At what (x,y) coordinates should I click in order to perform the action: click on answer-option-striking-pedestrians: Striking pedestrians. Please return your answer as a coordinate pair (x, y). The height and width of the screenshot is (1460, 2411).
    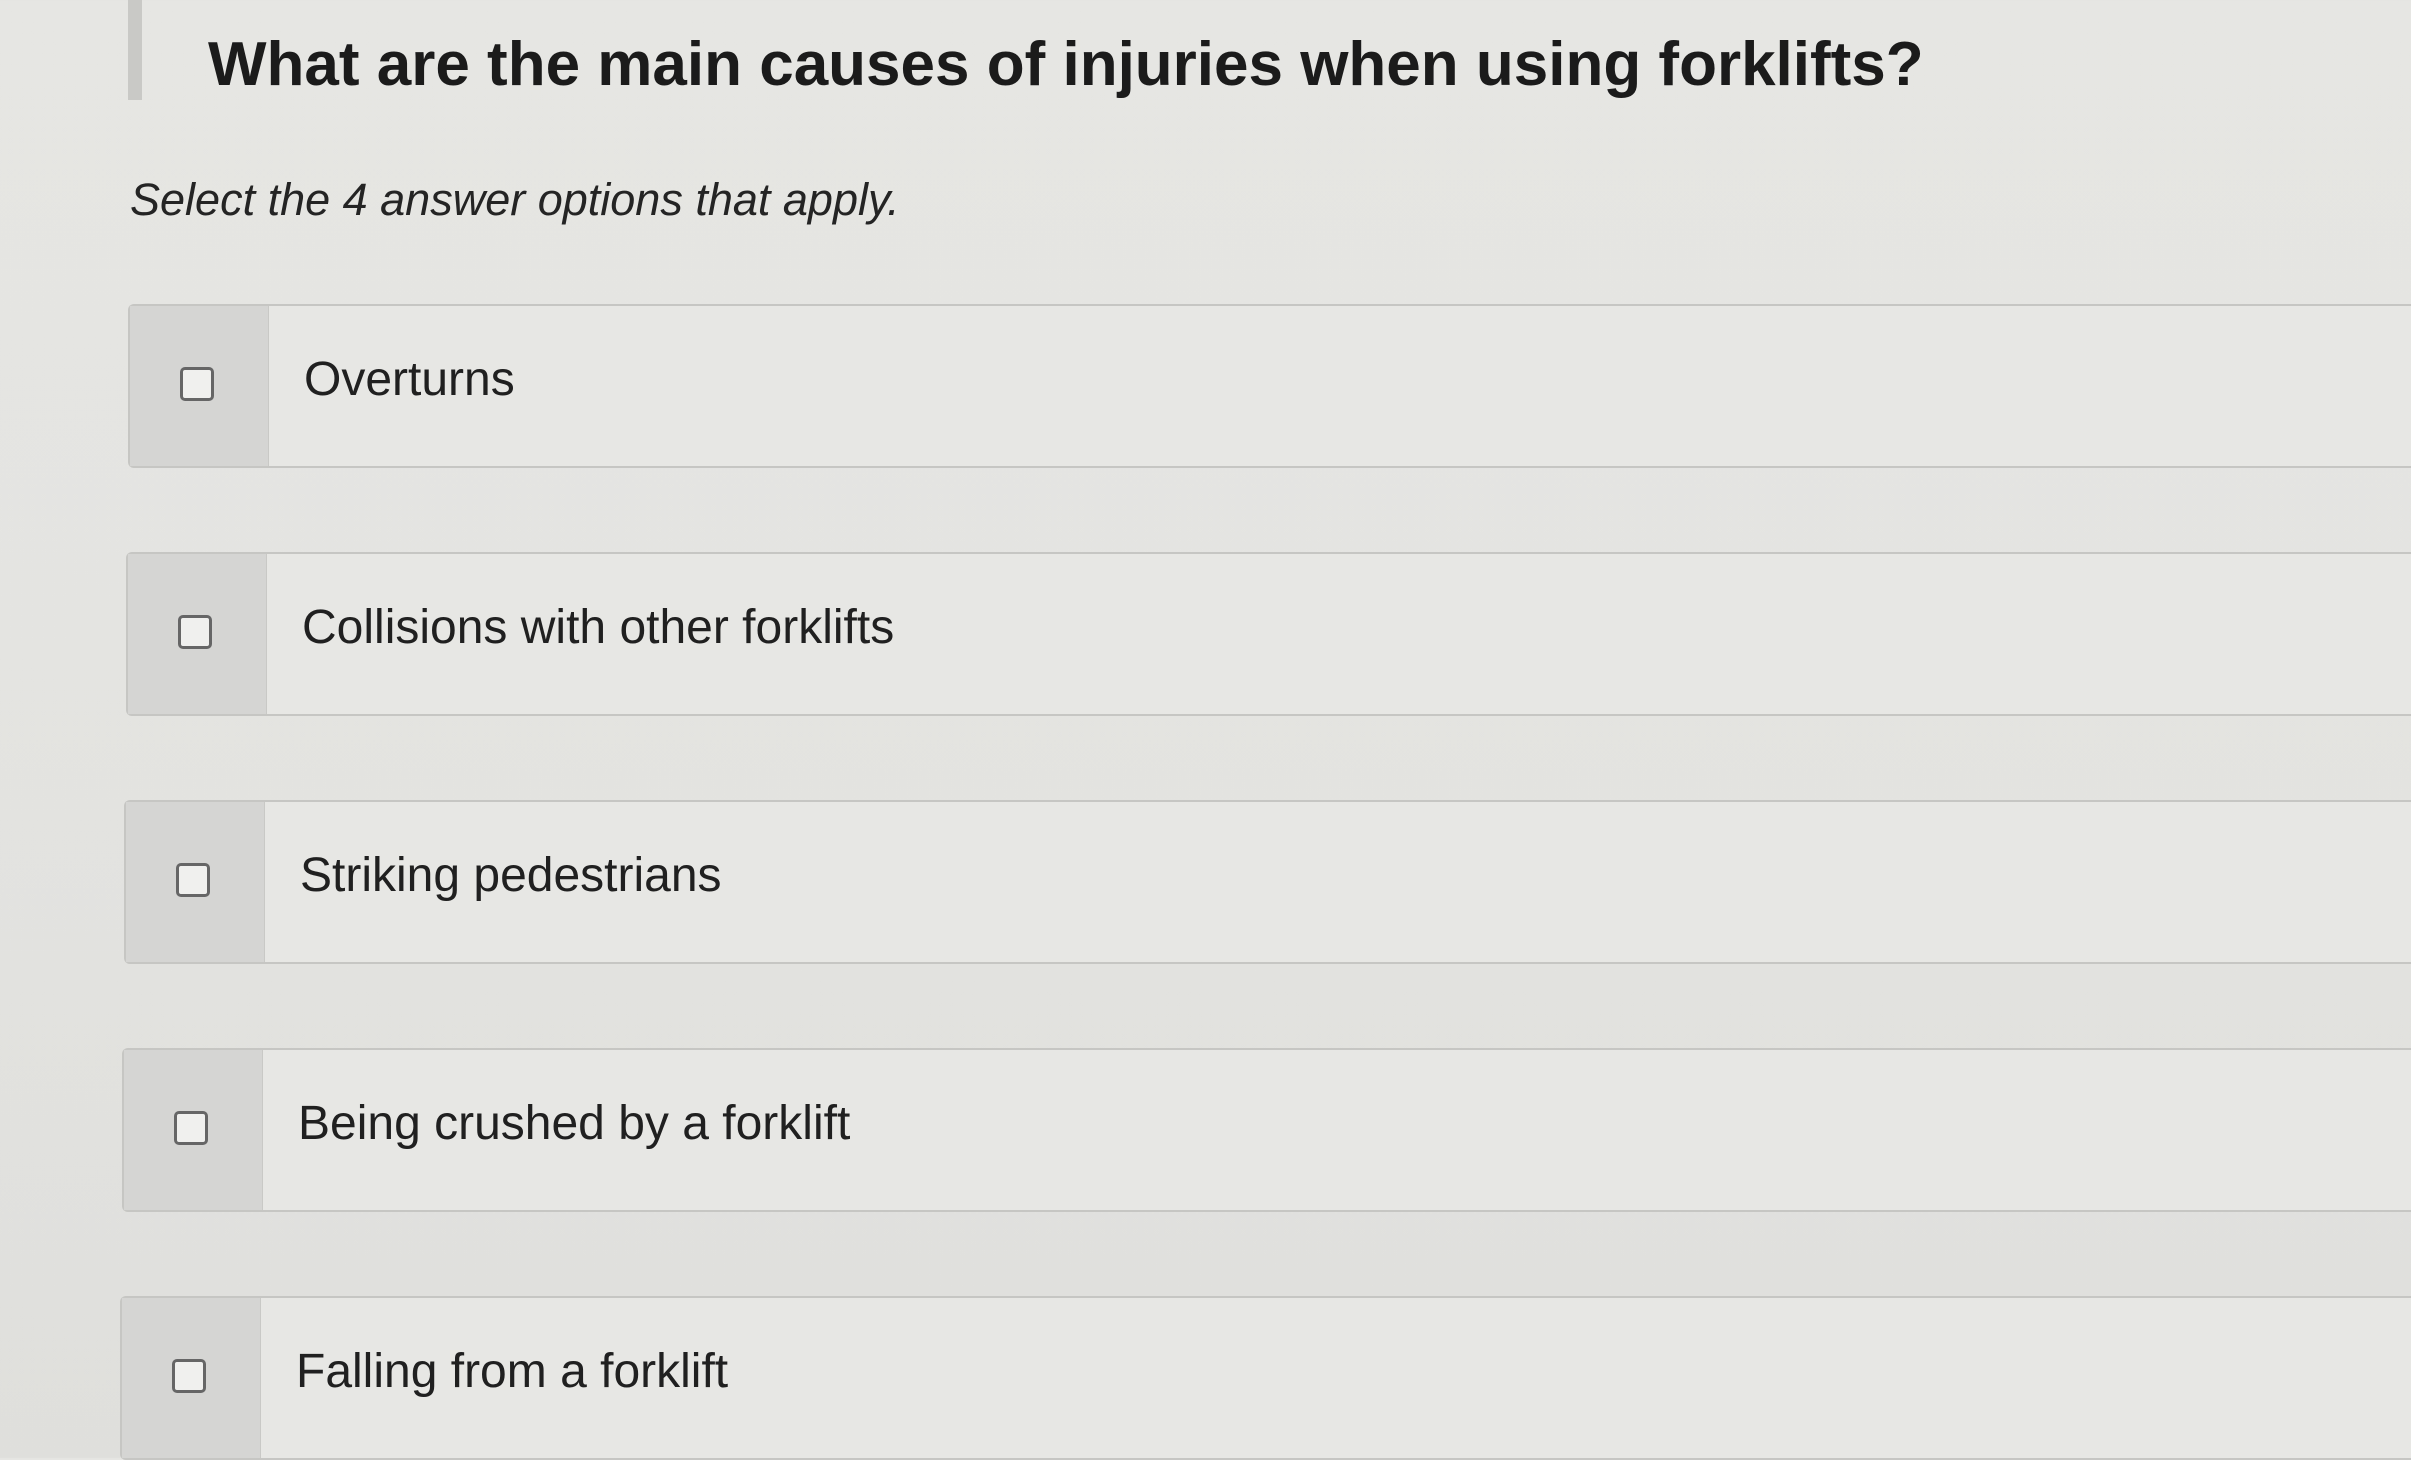
    Looking at the image, I should click on (1267, 882).